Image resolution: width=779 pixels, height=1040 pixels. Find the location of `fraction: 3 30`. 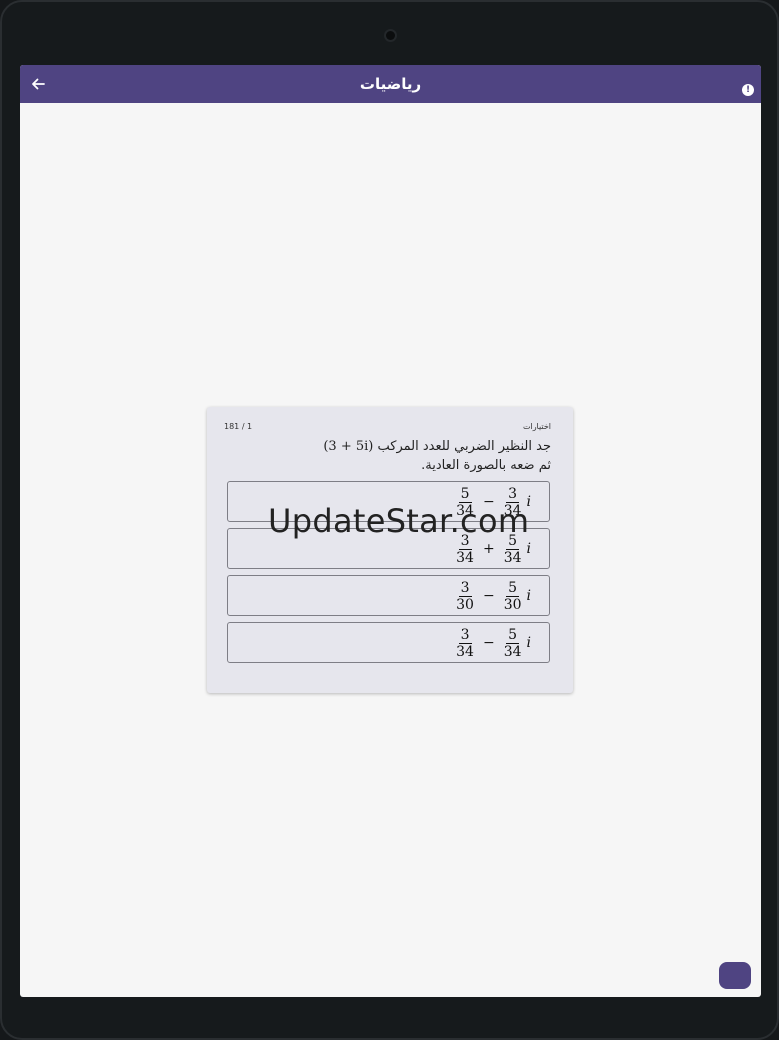

fraction: 3 30 is located at coordinates (465, 596).